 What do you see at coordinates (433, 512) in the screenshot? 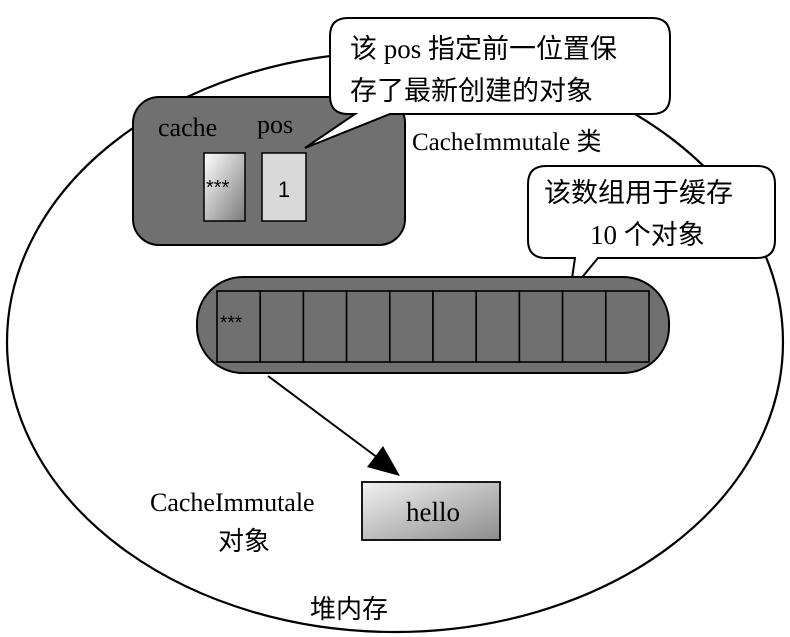
I see `hello-object-value: hello` at bounding box center [433, 512].